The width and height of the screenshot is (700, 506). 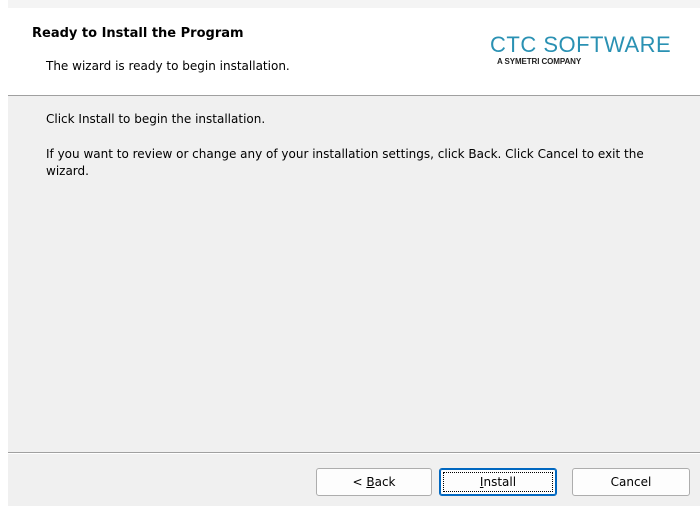 What do you see at coordinates (354, 453) in the screenshot?
I see `footer-divider` at bounding box center [354, 453].